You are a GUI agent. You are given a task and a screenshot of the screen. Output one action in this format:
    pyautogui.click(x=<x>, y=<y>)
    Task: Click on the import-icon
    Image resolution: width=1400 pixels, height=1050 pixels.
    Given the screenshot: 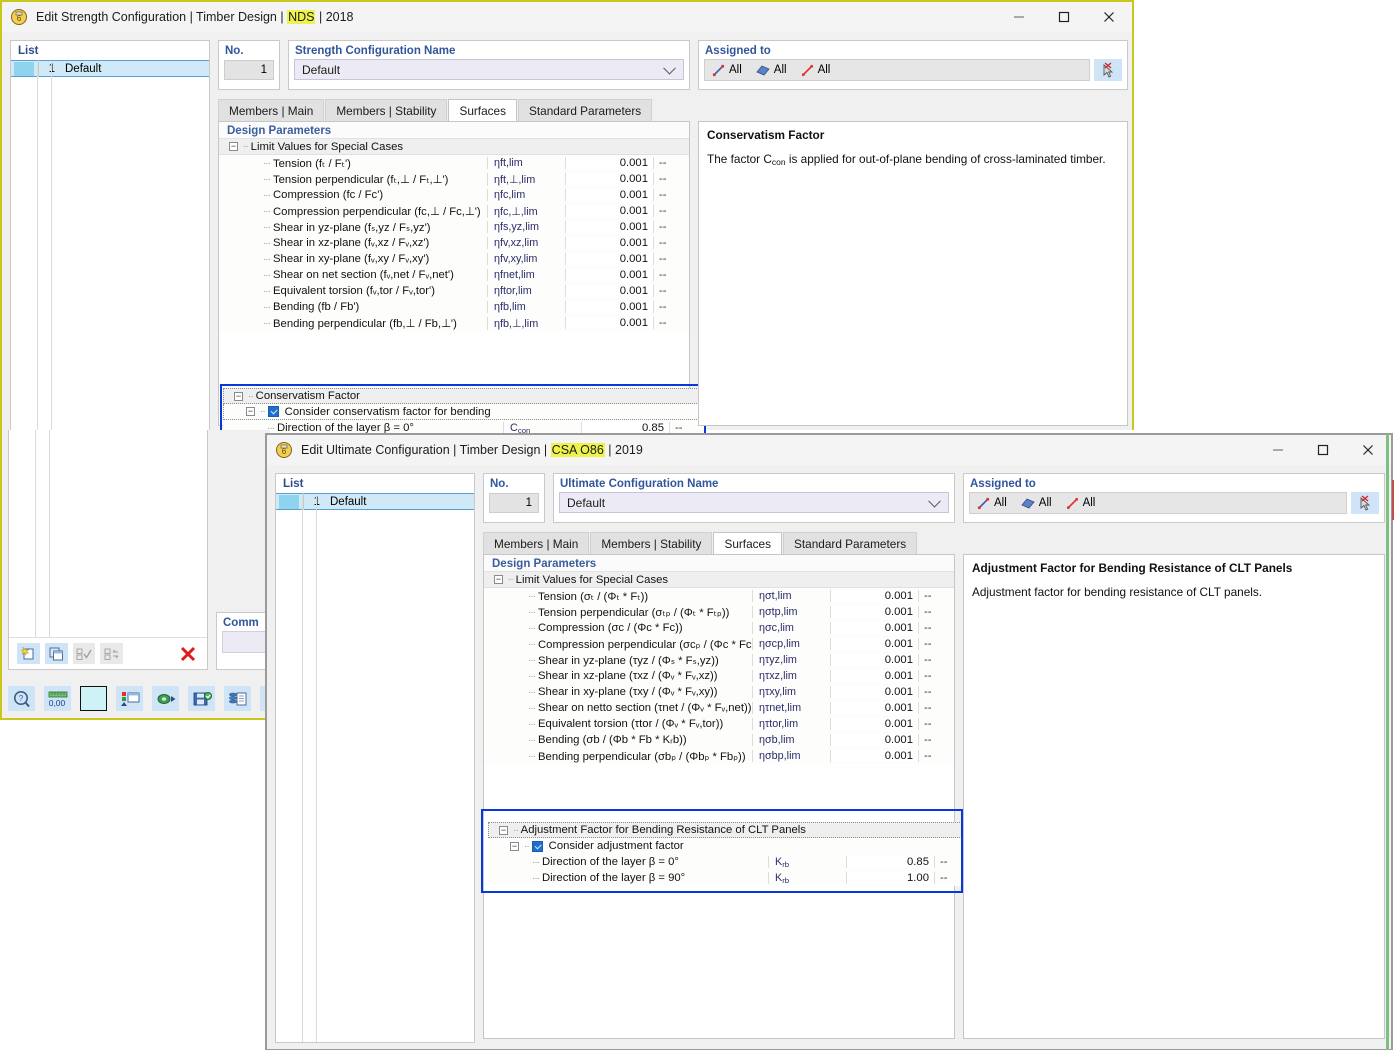 What is the action you would take?
    pyautogui.click(x=165, y=698)
    